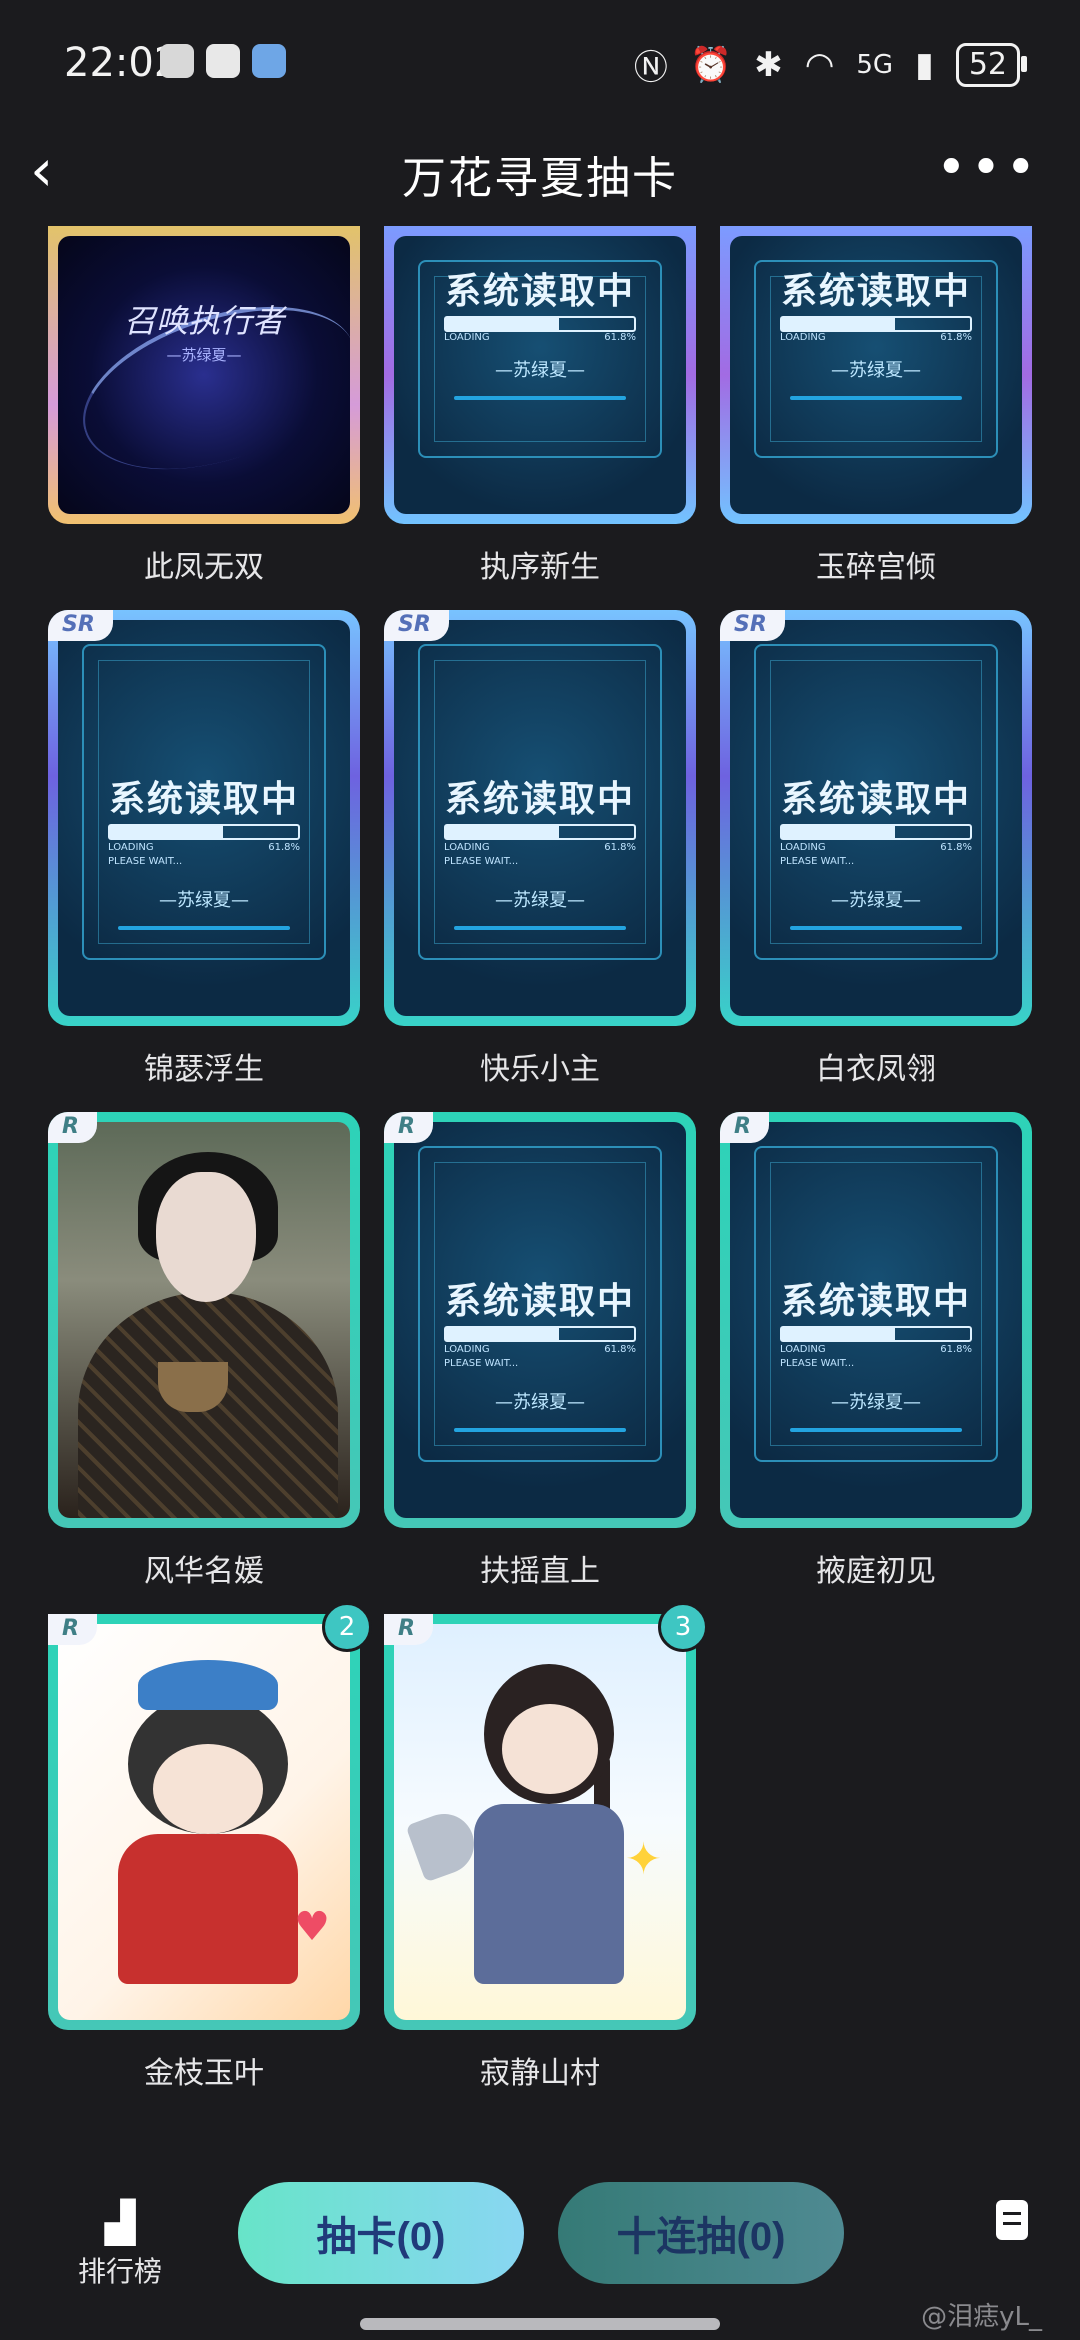  I want to click on card: 召唤执行者 —苏绿夏—, so click(204, 375).